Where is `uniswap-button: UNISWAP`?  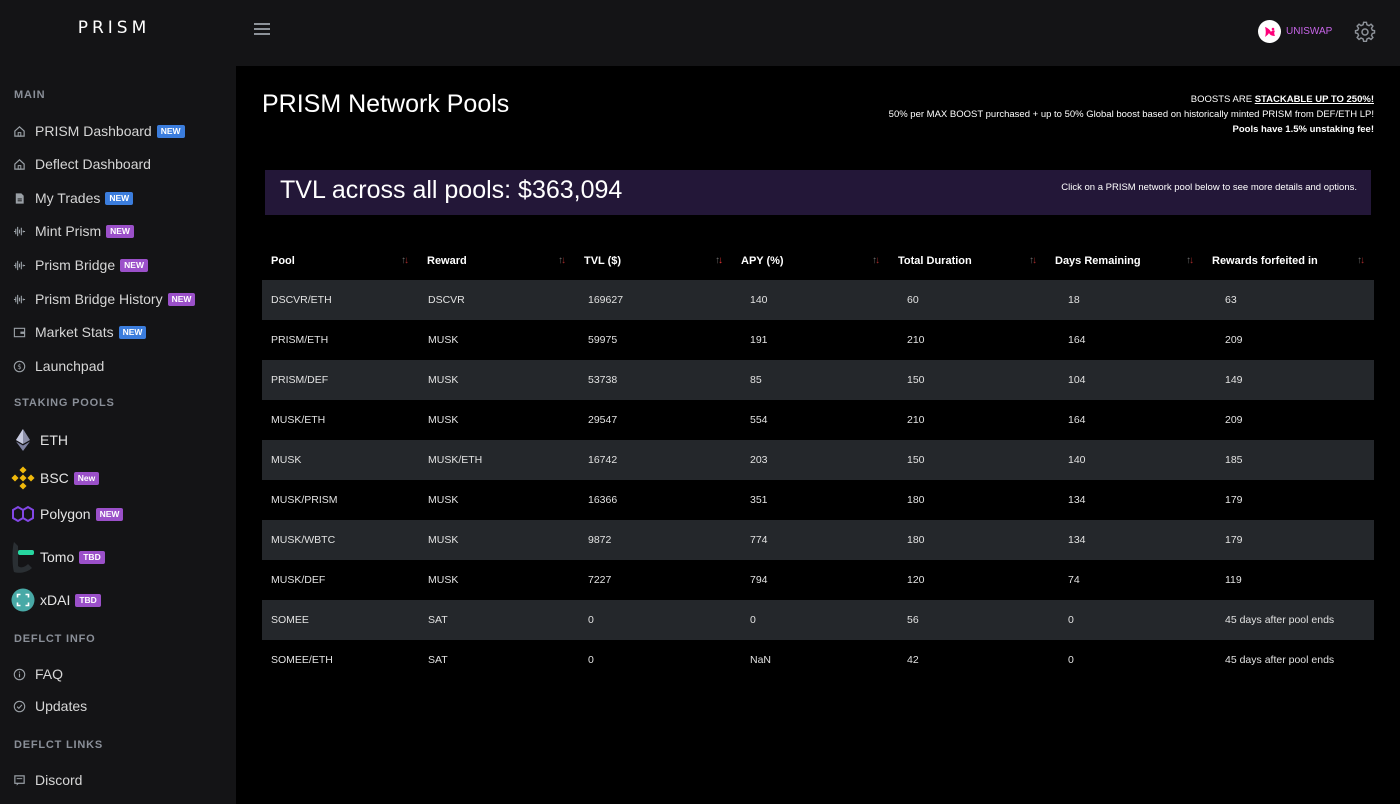 uniswap-button: UNISWAP is located at coordinates (1295, 31).